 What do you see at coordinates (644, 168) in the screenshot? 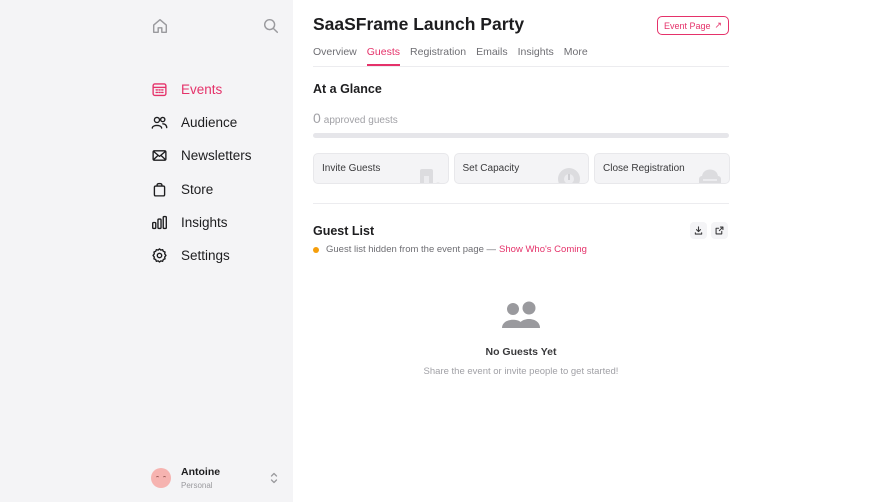
I see `close-registration-label: Close Registration` at bounding box center [644, 168].